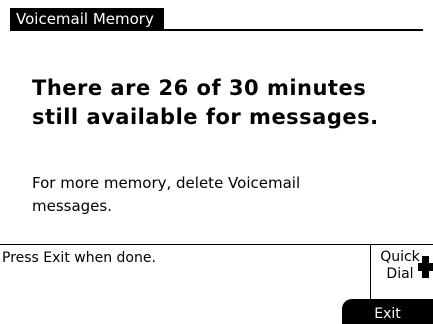 This screenshot has width=433, height=324. Describe the element at coordinates (425, 267) in the screenshot. I see `navigation-cross-icon` at that location.